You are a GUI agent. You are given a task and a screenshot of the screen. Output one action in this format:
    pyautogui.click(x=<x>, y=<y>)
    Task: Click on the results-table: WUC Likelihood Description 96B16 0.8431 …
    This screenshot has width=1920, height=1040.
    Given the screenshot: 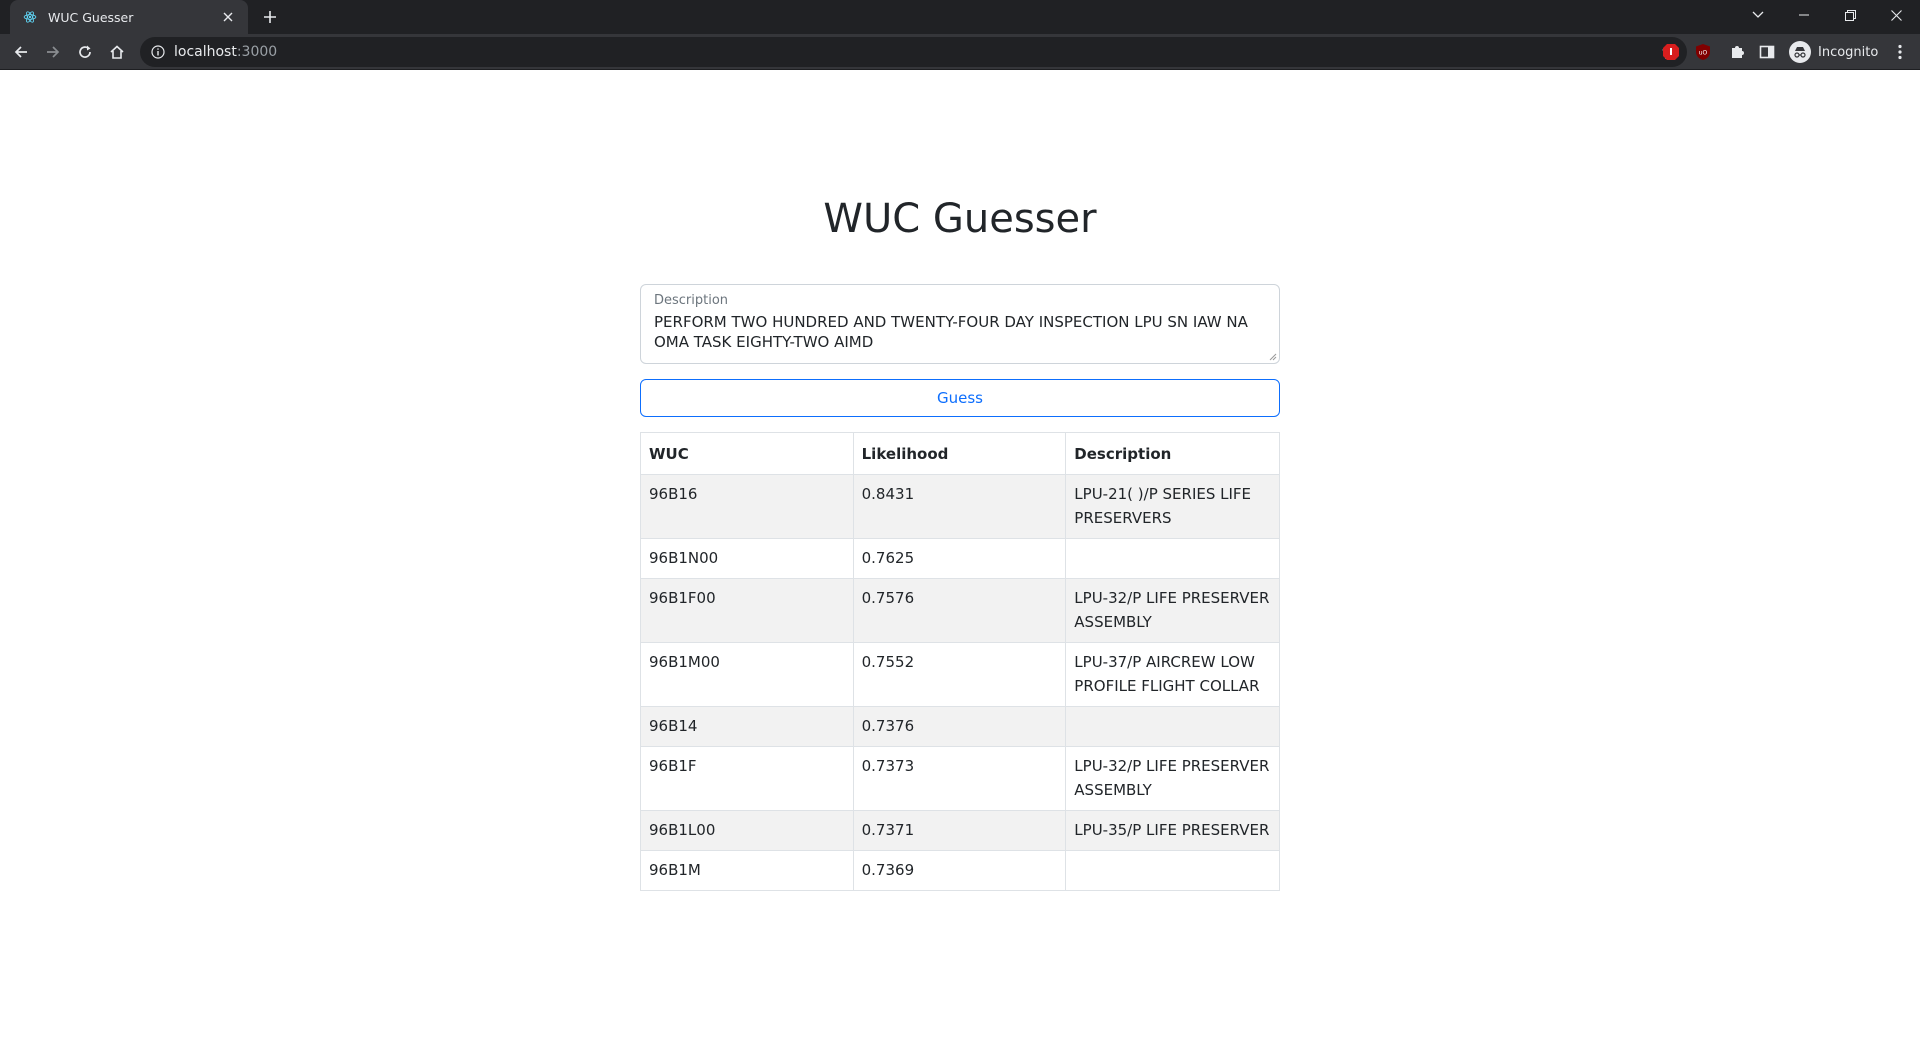 What is the action you would take?
    pyautogui.click(x=960, y=661)
    